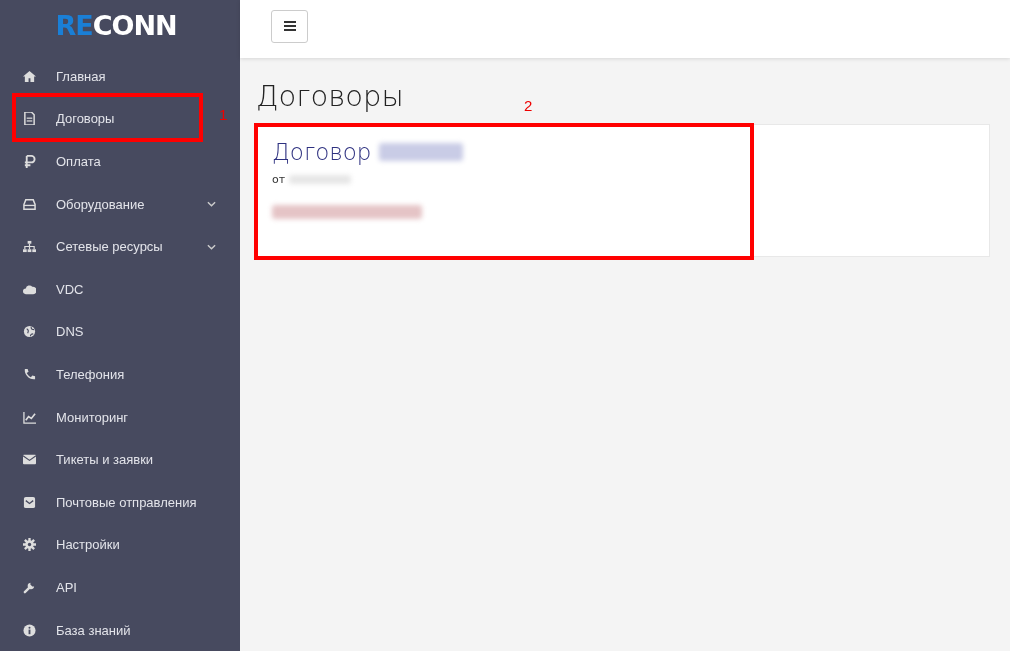 The width and height of the screenshot is (1010, 651). I want to click on globe-icon, so click(29, 332).